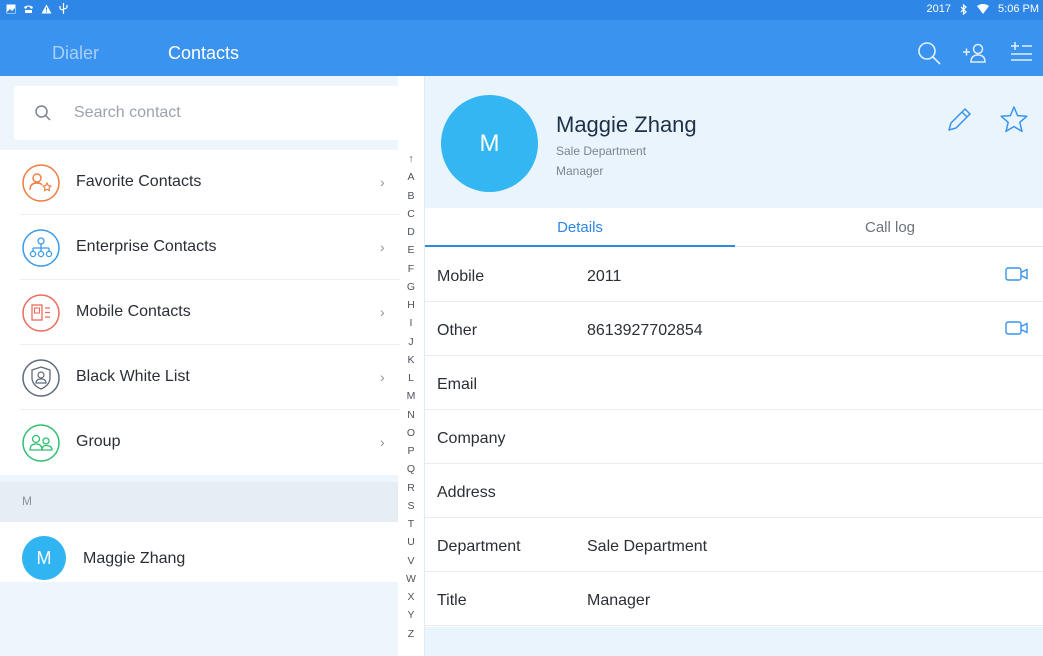  I want to click on field-row-email: Email, so click(734, 383).